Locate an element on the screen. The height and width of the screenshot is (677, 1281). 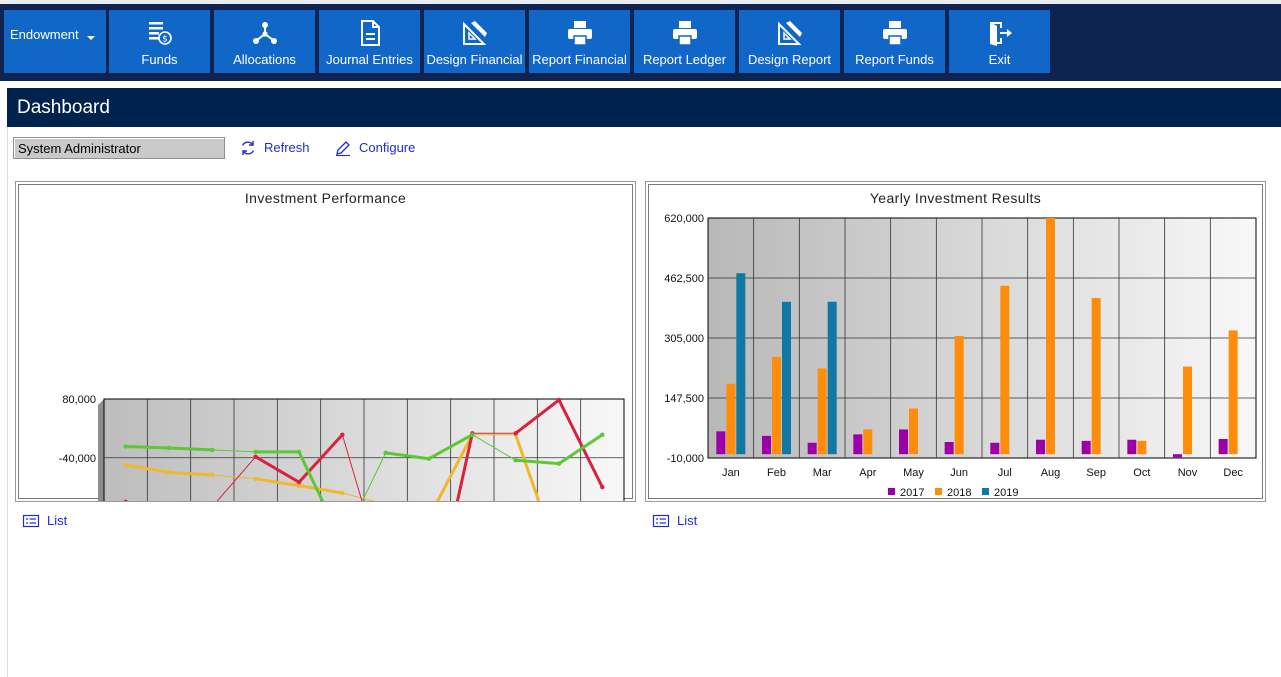
environment-label: Endowment is located at coordinates (44, 34).